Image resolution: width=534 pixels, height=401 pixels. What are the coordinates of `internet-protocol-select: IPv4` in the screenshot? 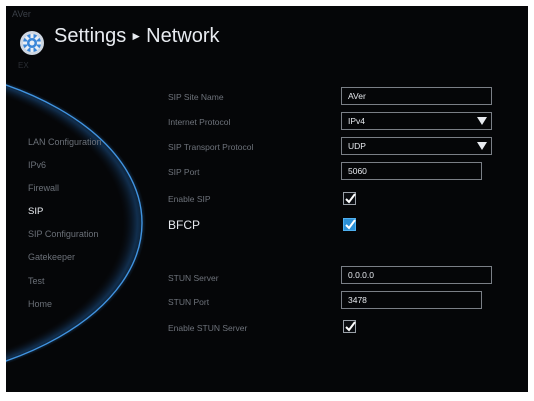 It's located at (416, 121).